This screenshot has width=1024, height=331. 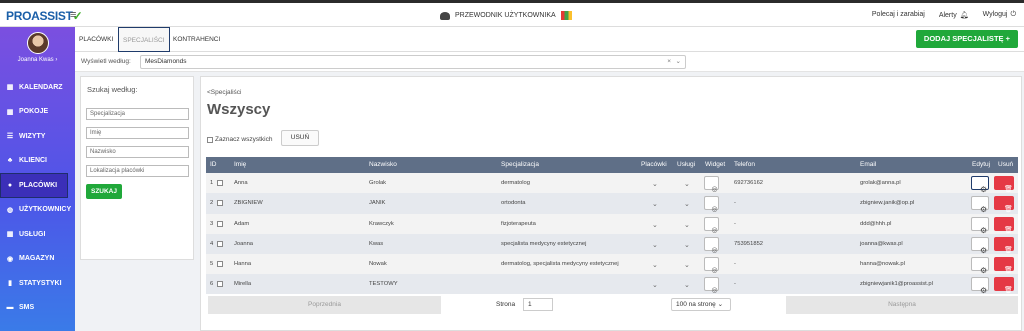 What do you see at coordinates (37, 51) in the screenshot?
I see `user-profile: Joanna Kwas ›` at bounding box center [37, 51].